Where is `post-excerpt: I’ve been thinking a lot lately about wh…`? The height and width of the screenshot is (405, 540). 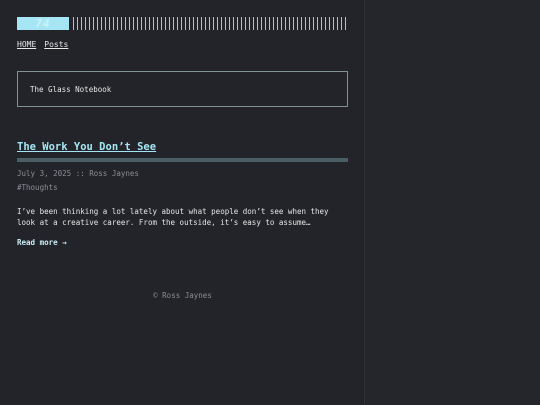
post-excerpt: I’ve been thinking a lot lately about wh… is located at coordinates (173, 217).